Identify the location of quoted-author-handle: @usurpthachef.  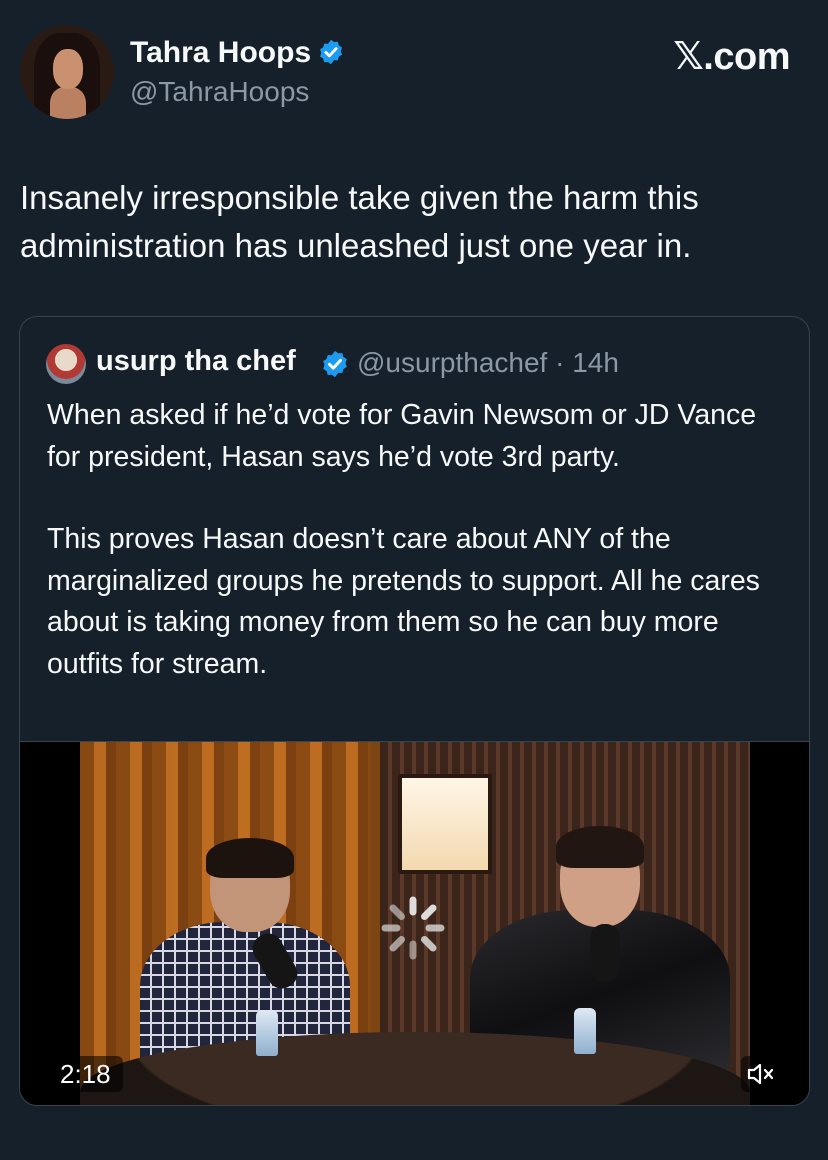
(452, 362).